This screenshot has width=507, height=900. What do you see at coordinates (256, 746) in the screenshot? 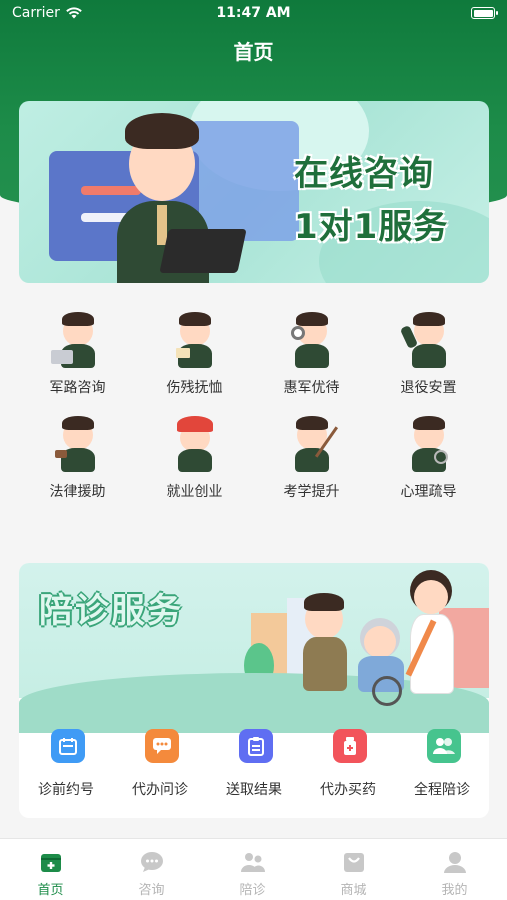
I see `clipboard-icon` at bounding box center [256, 746].